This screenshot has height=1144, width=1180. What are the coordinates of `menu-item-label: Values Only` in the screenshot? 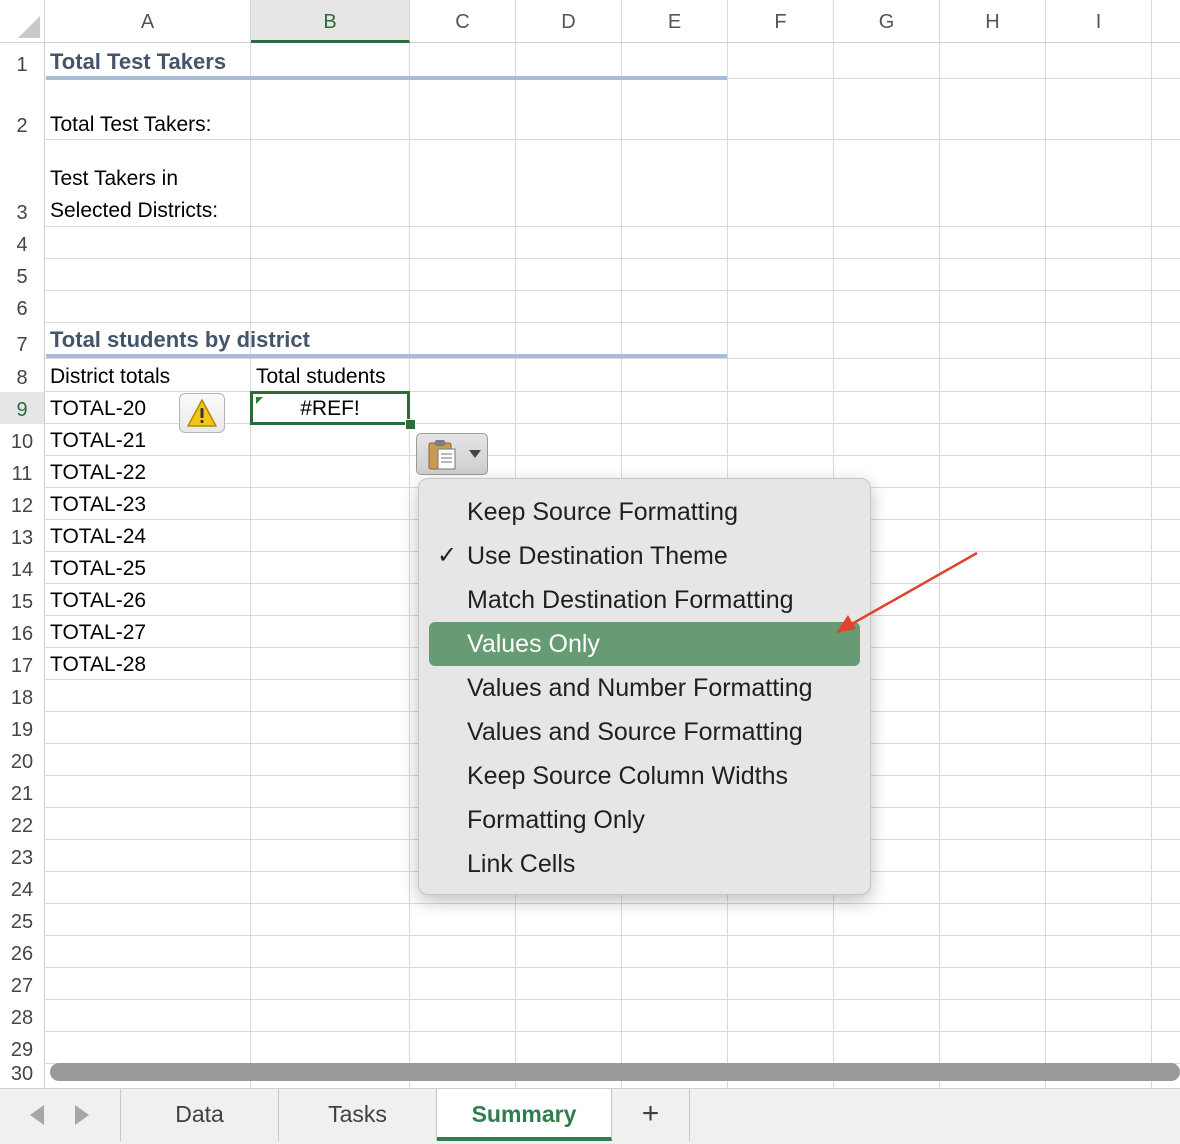 It's located at (533, 644).